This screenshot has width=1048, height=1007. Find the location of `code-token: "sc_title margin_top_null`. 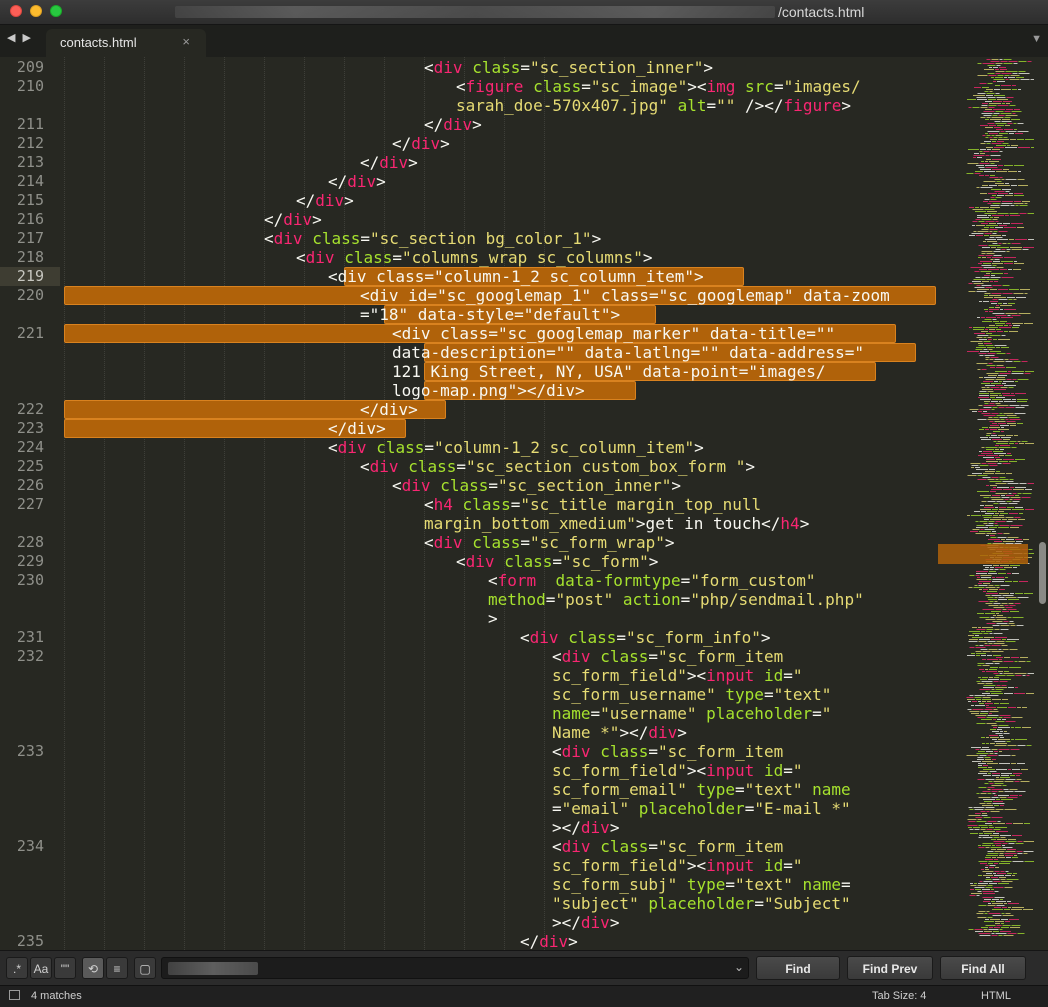

code-token: "sc_title margin_top_null is located at coordinates (641, 504).